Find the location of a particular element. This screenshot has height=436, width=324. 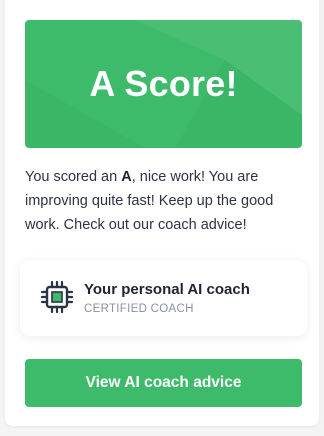

coach-title: Your personal AI coach is located at coordinates (167, 289).